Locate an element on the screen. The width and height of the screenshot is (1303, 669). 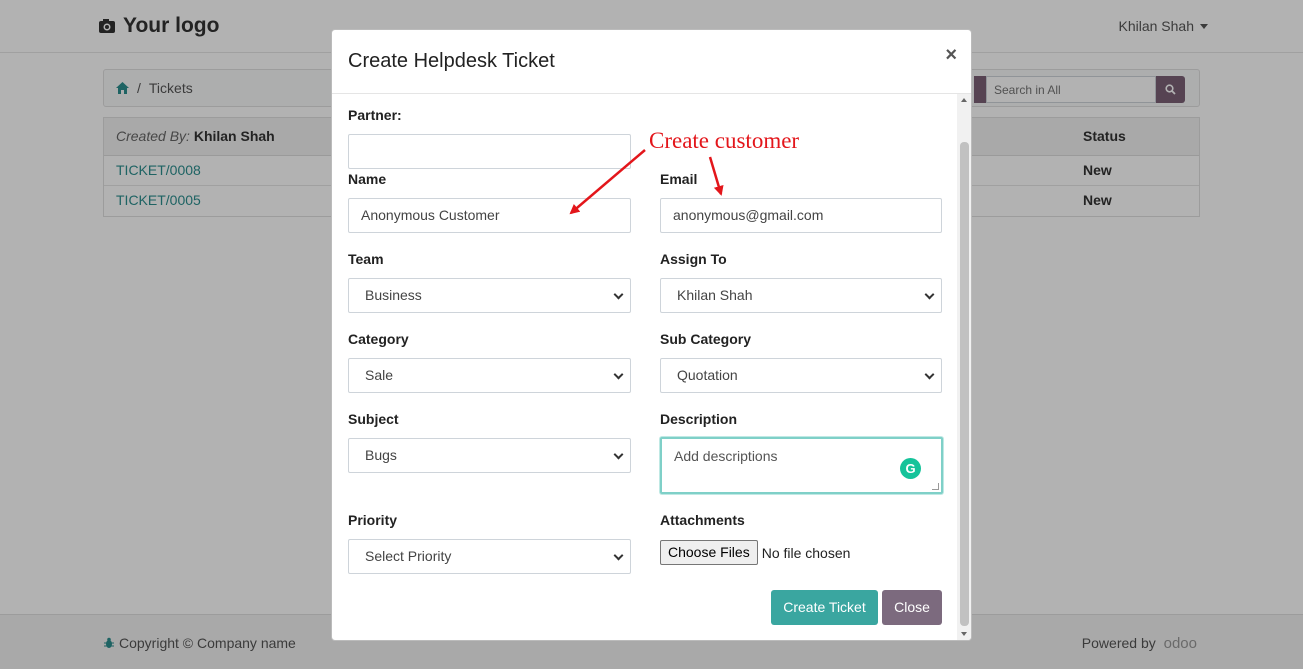
assign-select: Khilan Shah is located at coordinates (801, 295).